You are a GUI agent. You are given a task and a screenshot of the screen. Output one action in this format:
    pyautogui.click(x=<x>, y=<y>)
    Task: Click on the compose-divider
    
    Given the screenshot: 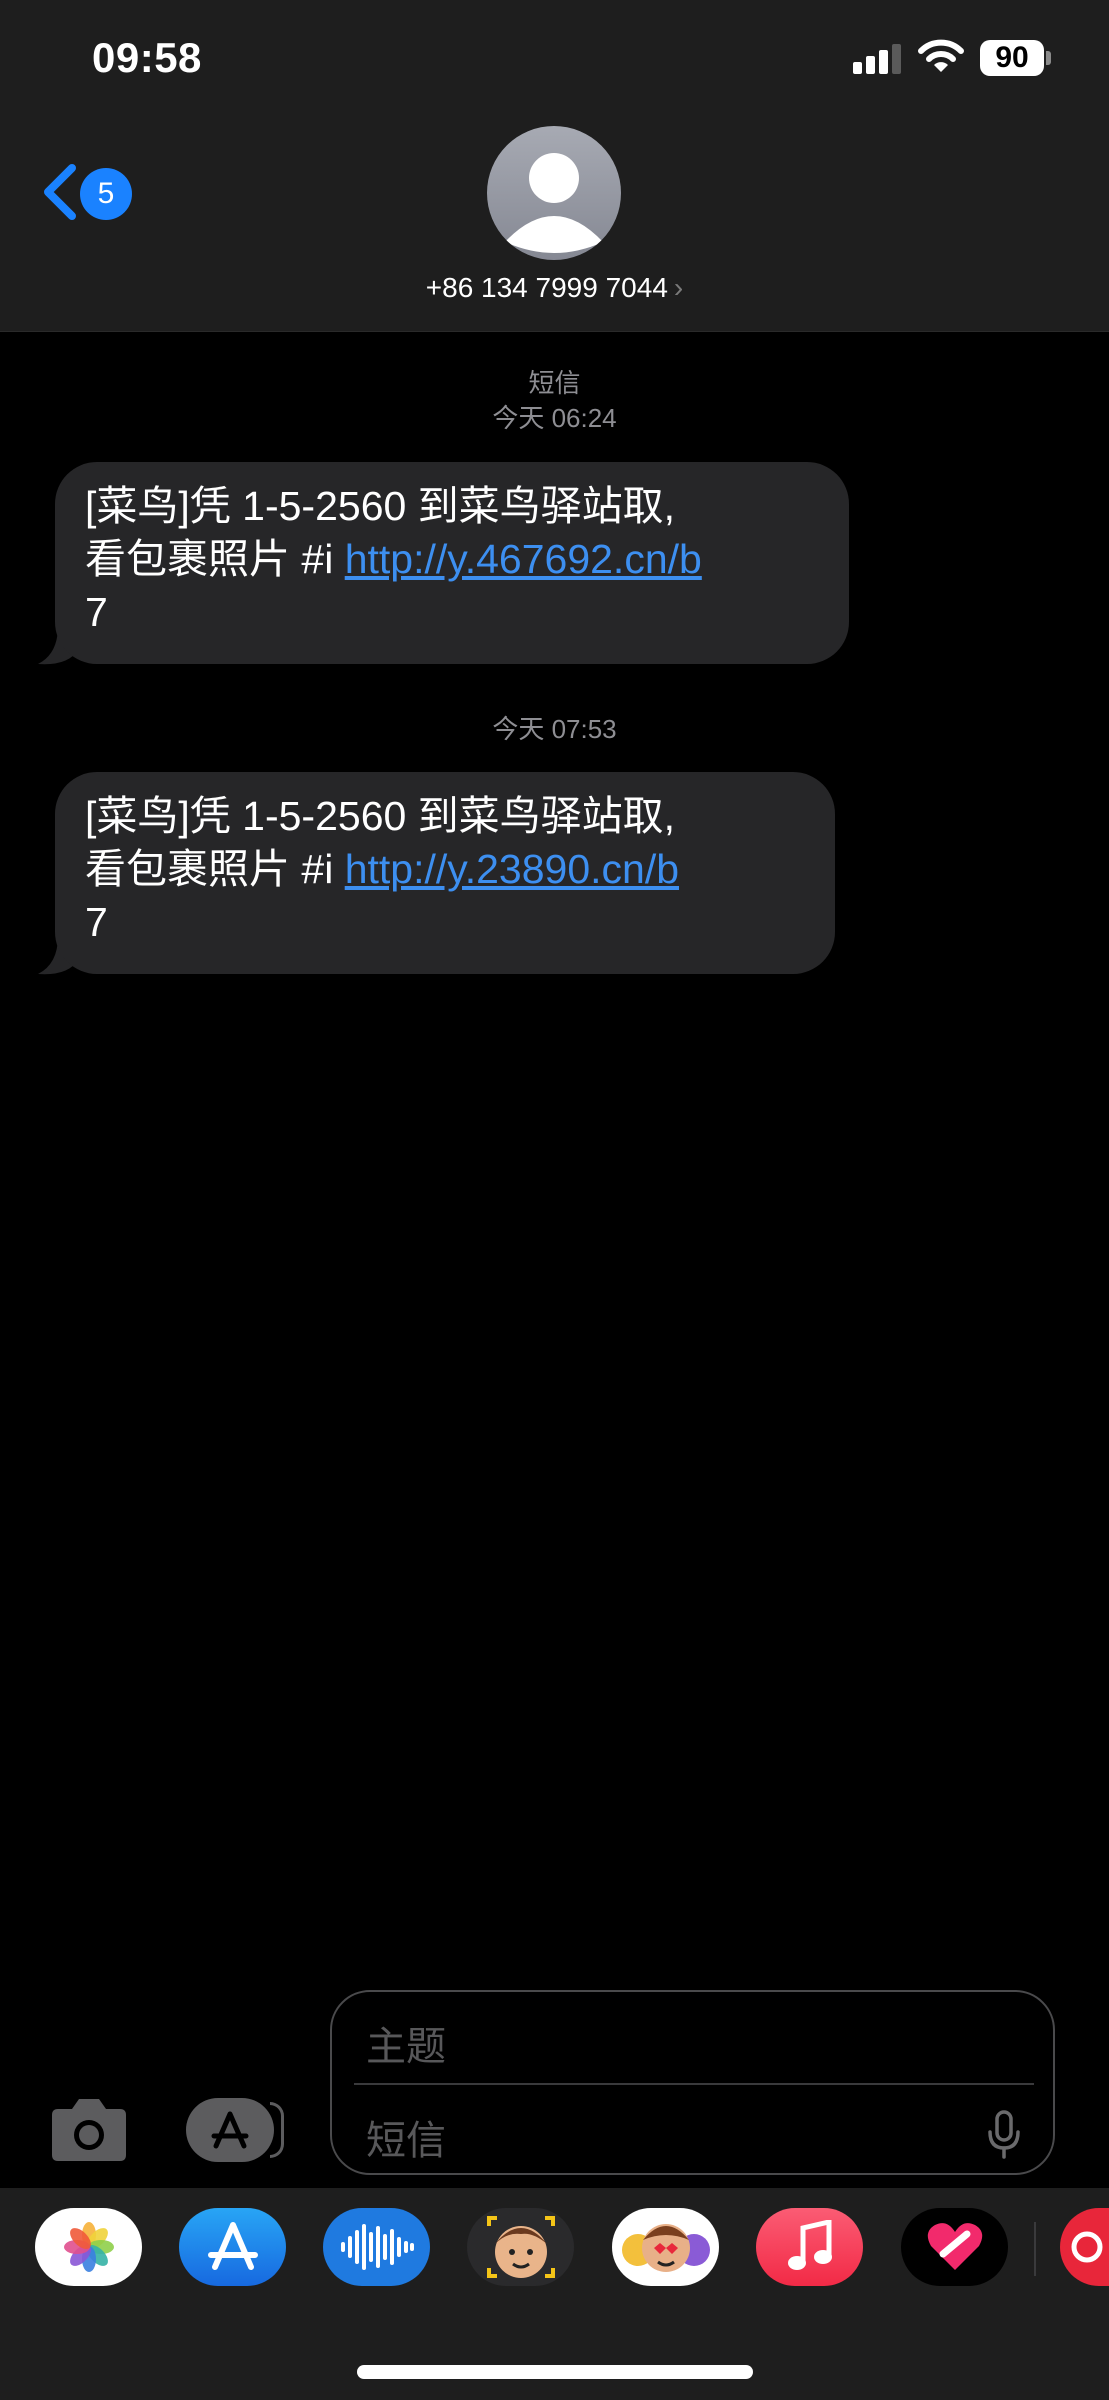 What is the action you would take?
    pyautogui.click(x=694, y=2084)
    